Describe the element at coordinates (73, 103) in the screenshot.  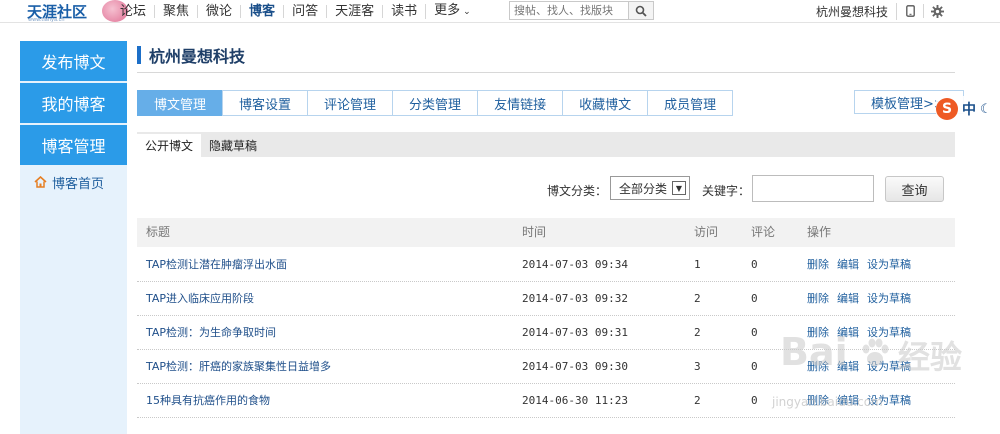
I see `my-blog-button: 我的博客` at that location.